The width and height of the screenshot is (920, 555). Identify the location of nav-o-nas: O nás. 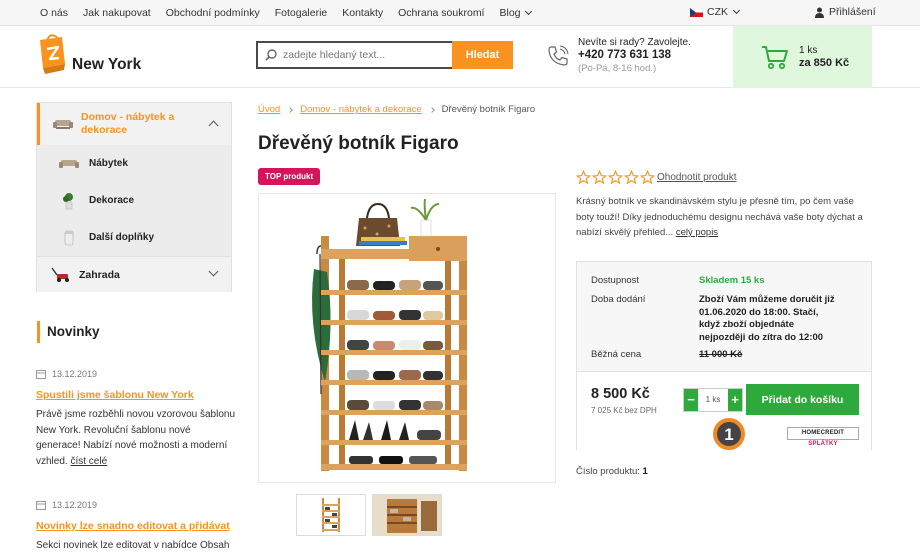
(54, 13).